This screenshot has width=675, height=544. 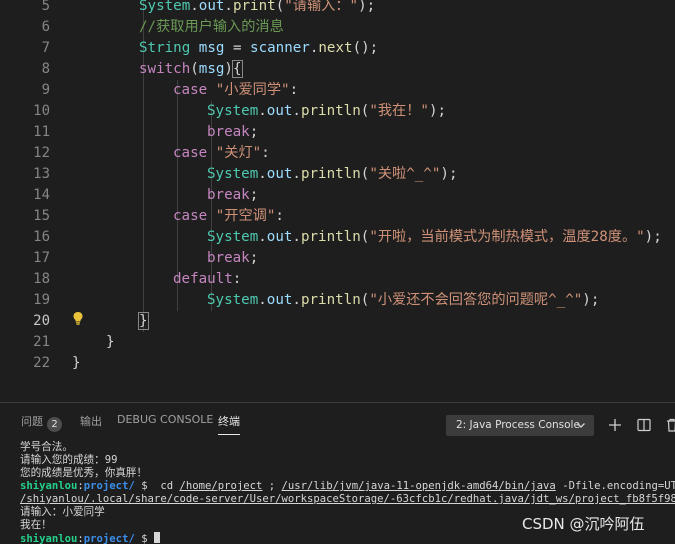 What do you see at coordinates (229, 421) in the screenshot?
I see `tab-terminal: 终端` at bounding box center [229, 421].